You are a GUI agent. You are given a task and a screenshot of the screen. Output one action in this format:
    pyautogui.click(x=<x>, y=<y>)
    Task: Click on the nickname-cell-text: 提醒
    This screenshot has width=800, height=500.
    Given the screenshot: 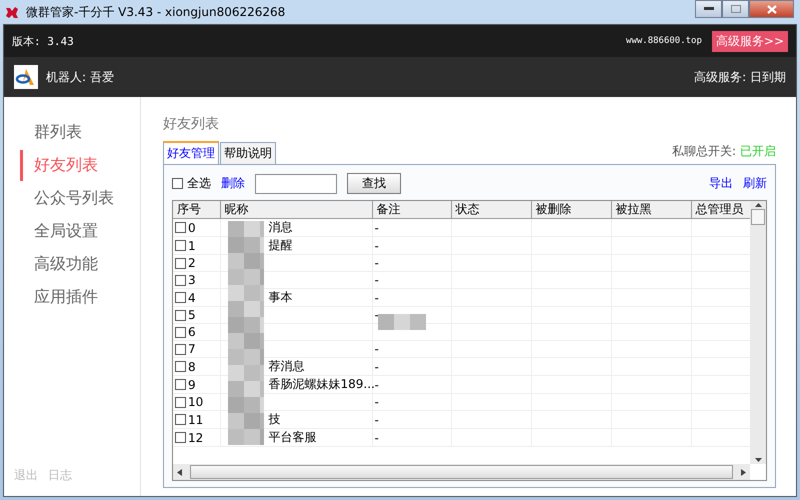 What is the action you would take?
    pyautogui.click(x=280, y=245)
    